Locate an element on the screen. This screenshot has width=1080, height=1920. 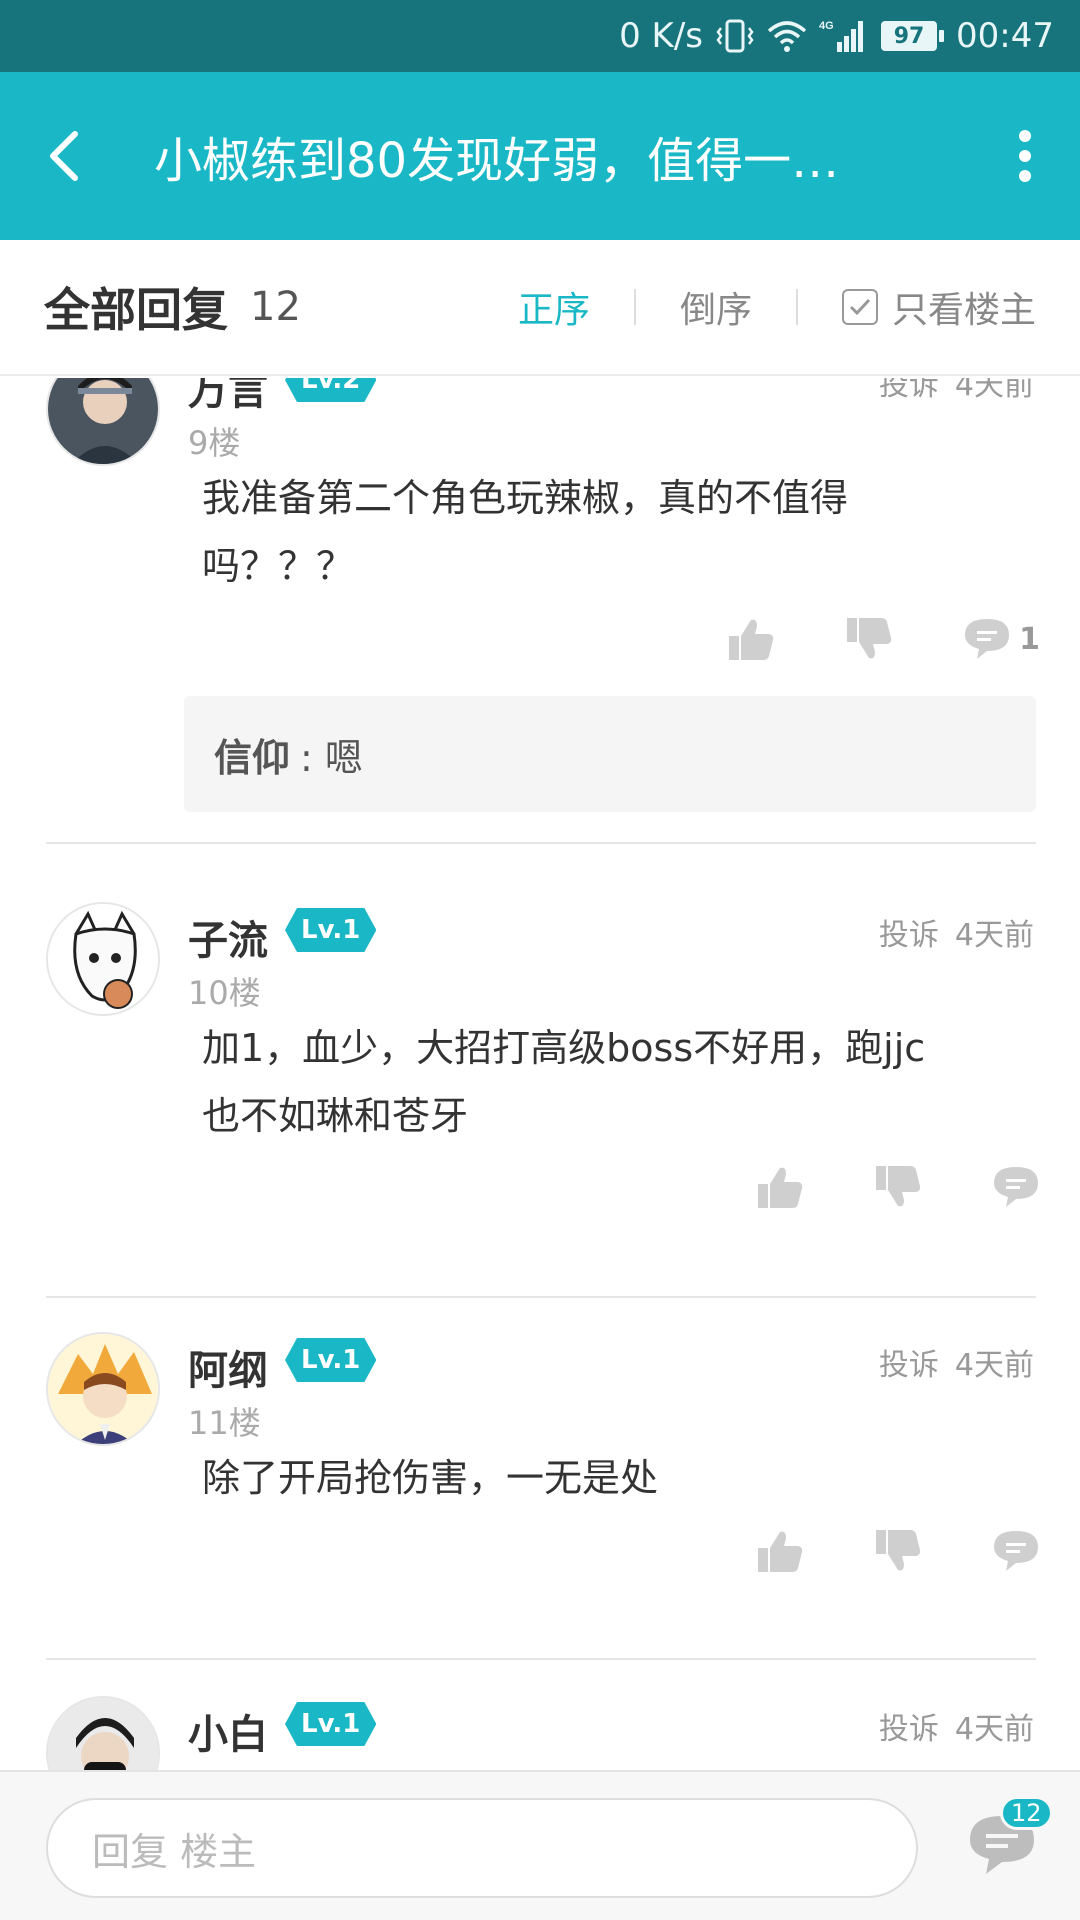
reply-button: 1 is located at coordinates (1001, 639).